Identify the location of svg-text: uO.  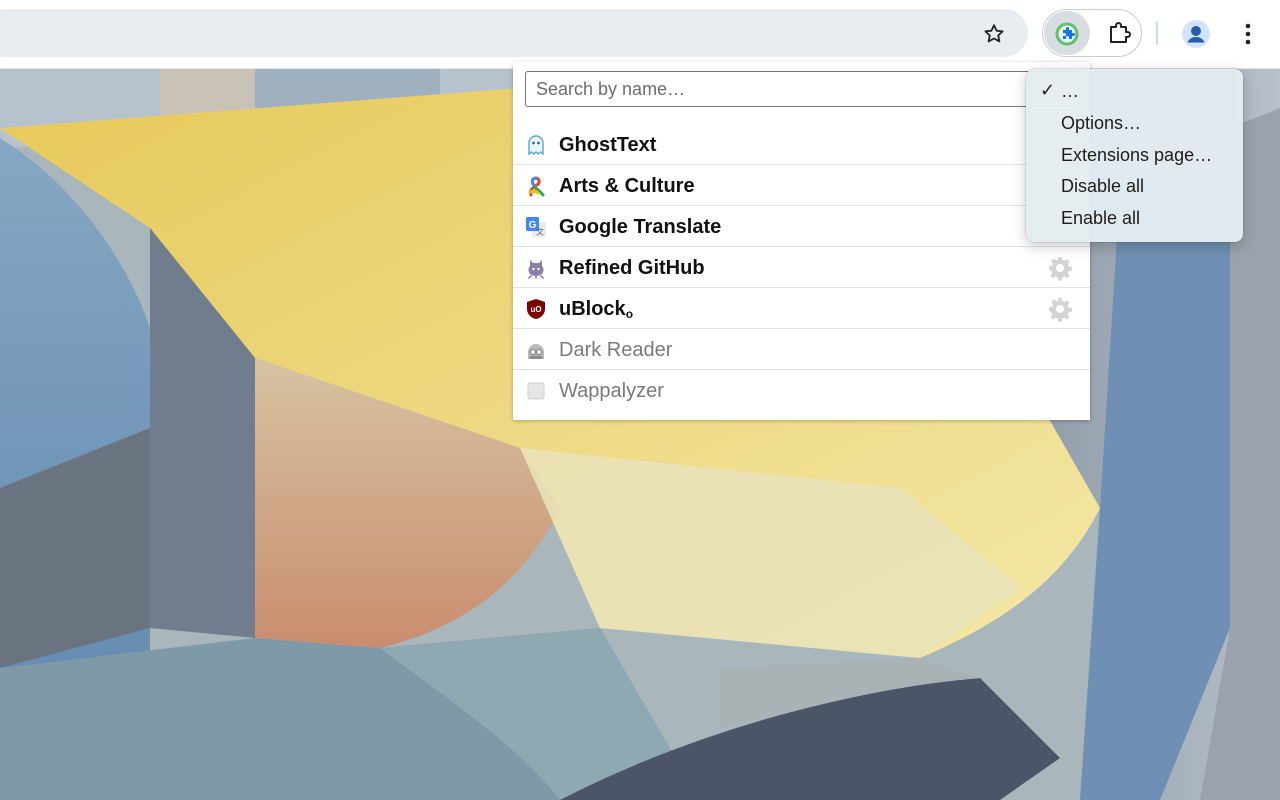
(535, 309).